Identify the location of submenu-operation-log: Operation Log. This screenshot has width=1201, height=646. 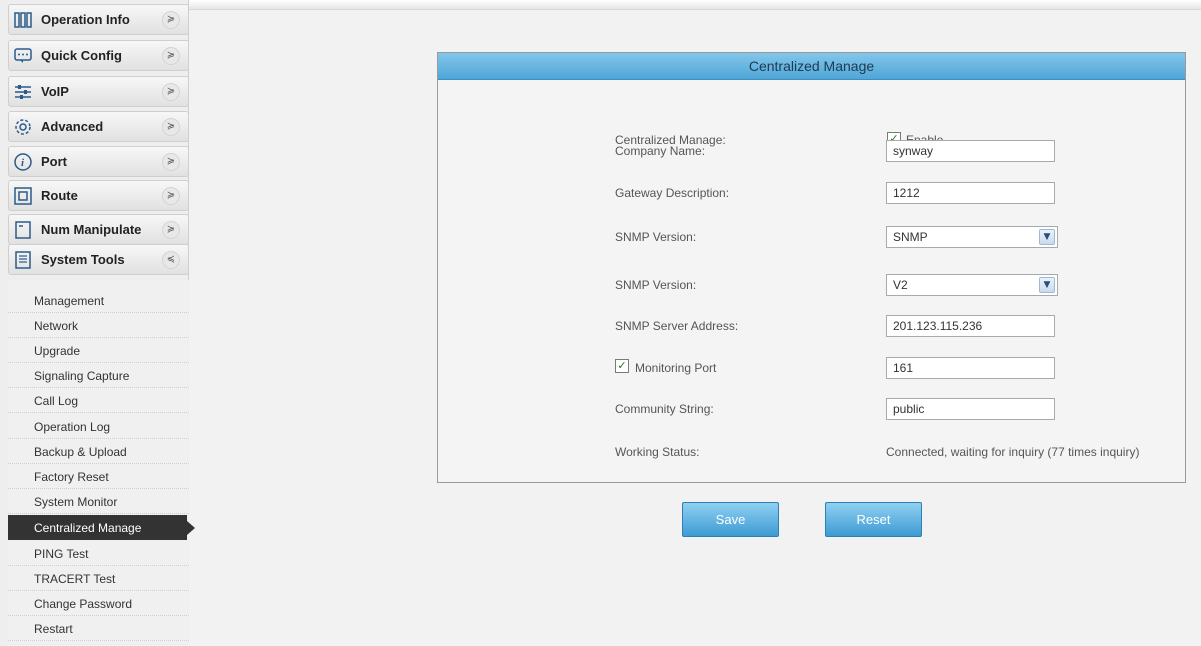
(98, 426).